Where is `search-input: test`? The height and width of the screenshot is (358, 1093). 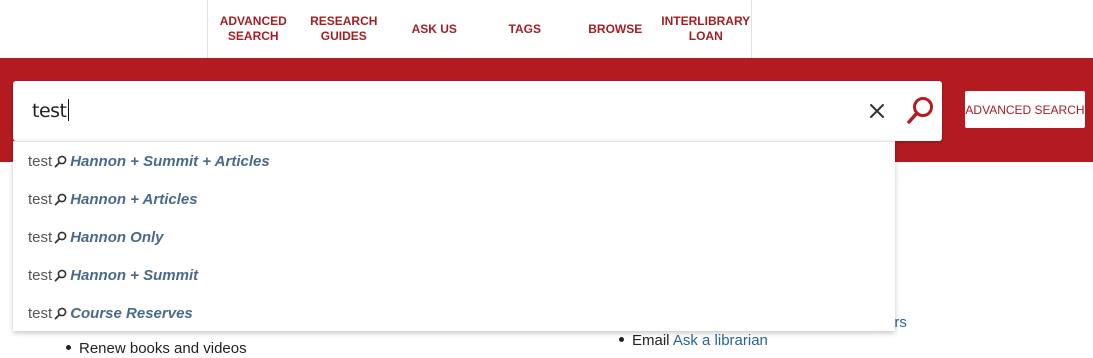
search-input: test is located at coordinates (477, 111).